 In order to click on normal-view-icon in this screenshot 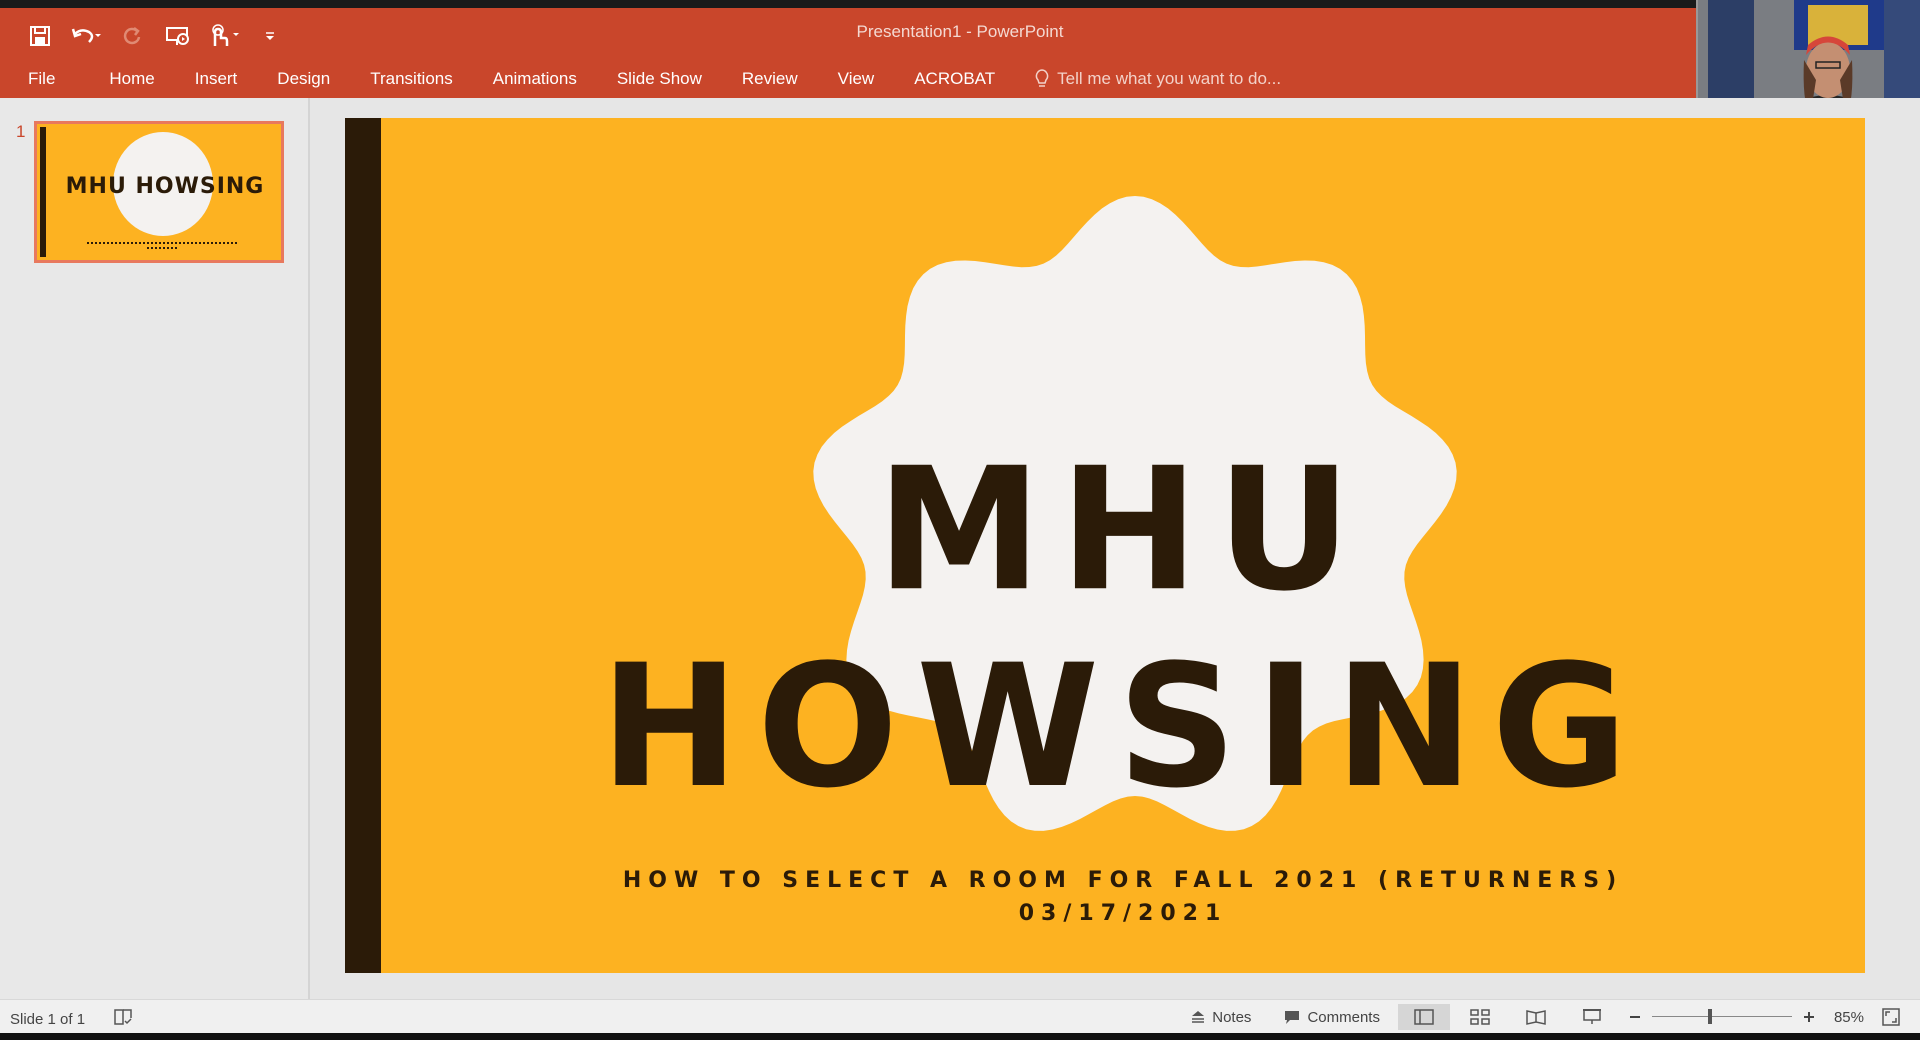, I will do `click(1424, 1017)`.